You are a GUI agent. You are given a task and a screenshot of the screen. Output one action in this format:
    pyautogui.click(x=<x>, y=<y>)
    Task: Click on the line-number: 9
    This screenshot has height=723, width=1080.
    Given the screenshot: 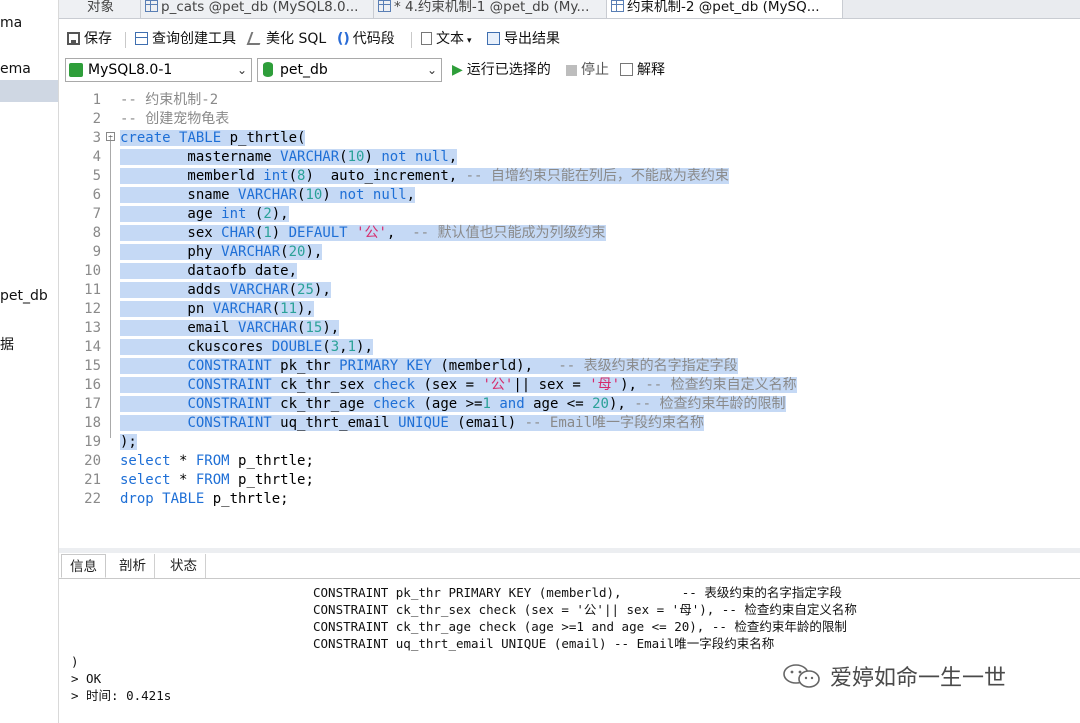 What is the action you would take?
    pyautogui.click(x=96, y=252)
    